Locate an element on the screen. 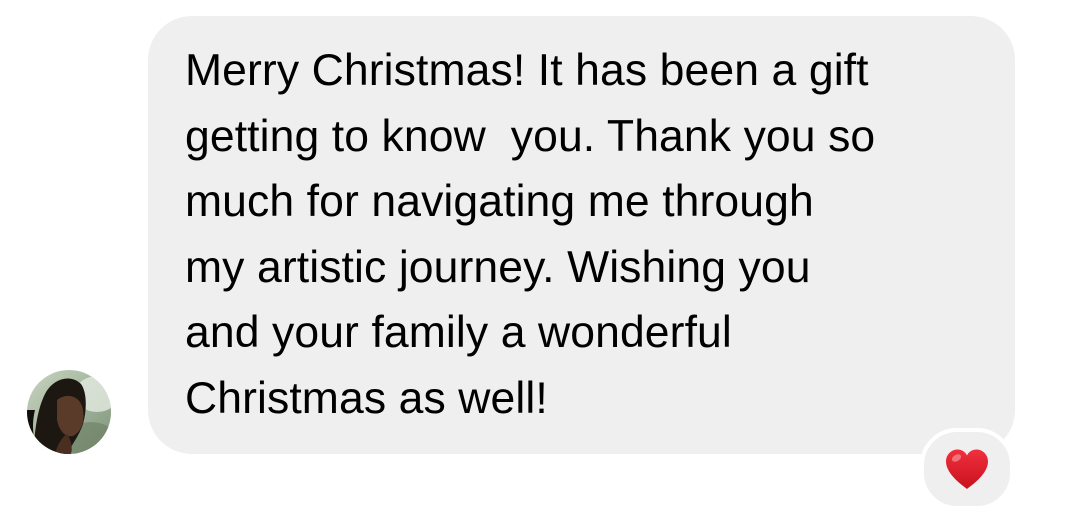 This screenshot has height=522, width=1083. sender-avatar is located at coordinates (69, 412).